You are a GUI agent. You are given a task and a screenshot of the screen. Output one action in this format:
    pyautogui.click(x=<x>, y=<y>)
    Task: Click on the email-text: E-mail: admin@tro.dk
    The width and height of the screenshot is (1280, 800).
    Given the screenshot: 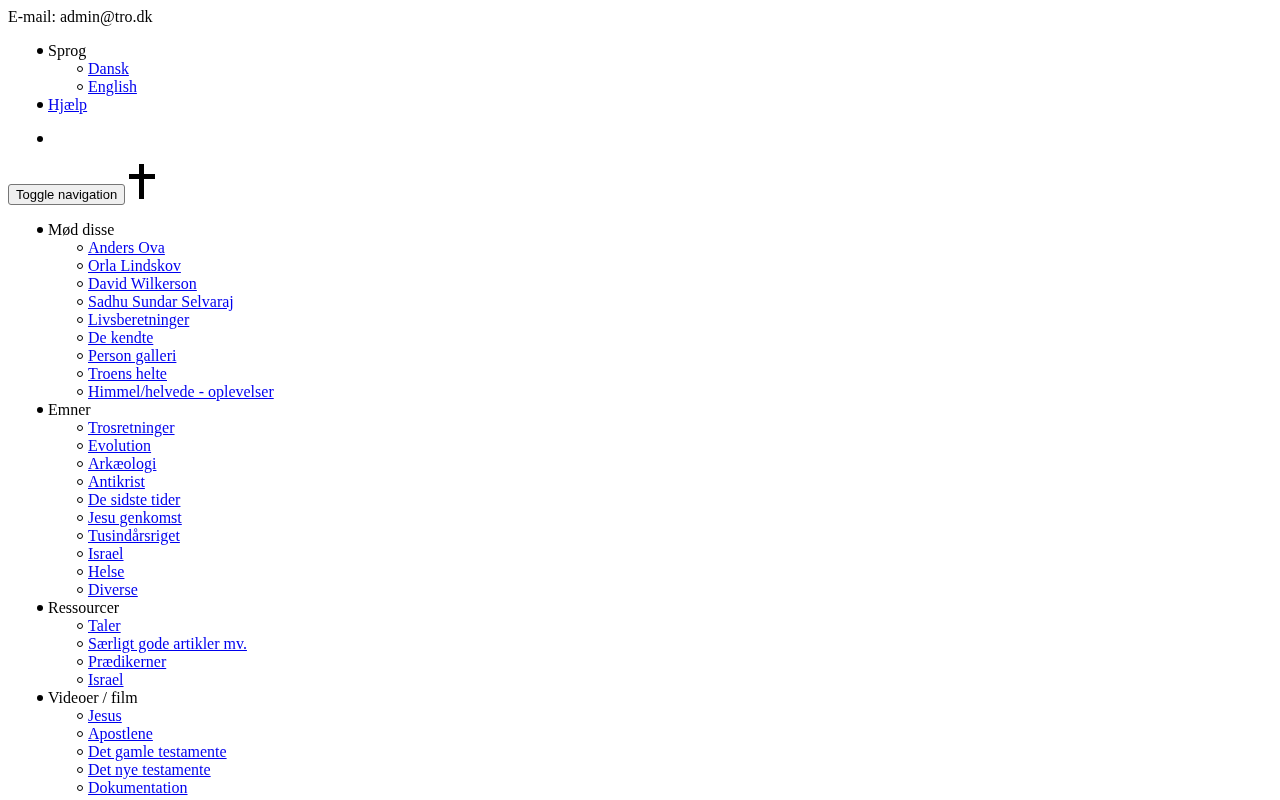 What is the action you would take?
    pyautogui.click(x=80, y=17)
    